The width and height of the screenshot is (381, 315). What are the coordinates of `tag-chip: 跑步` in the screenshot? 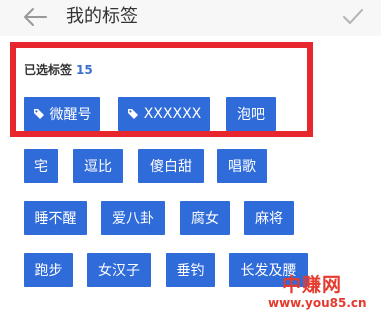 It's located at (48, 270).